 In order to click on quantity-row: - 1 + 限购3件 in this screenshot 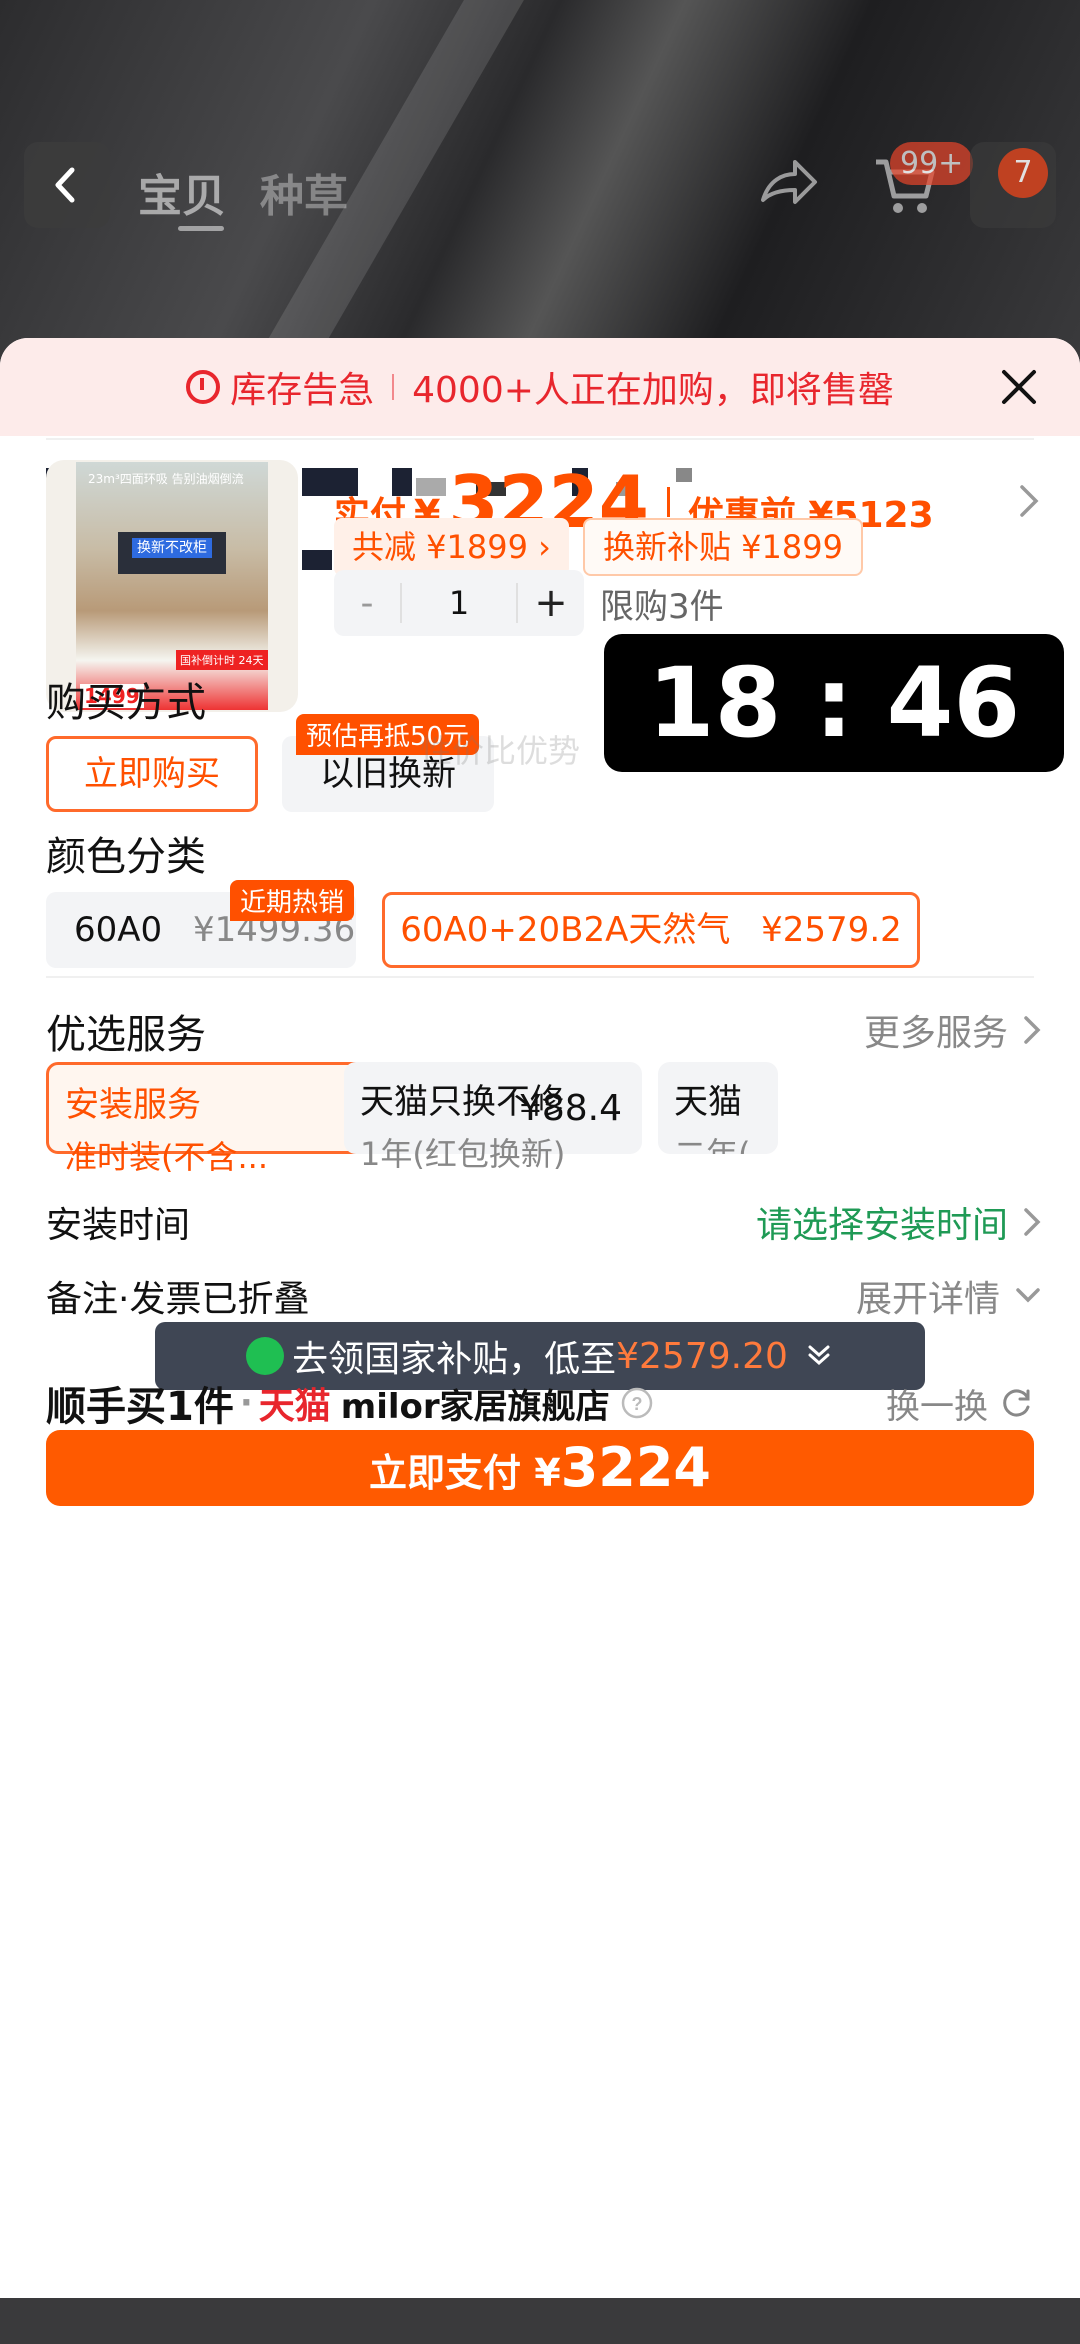, I will do `click(529, 603)`.